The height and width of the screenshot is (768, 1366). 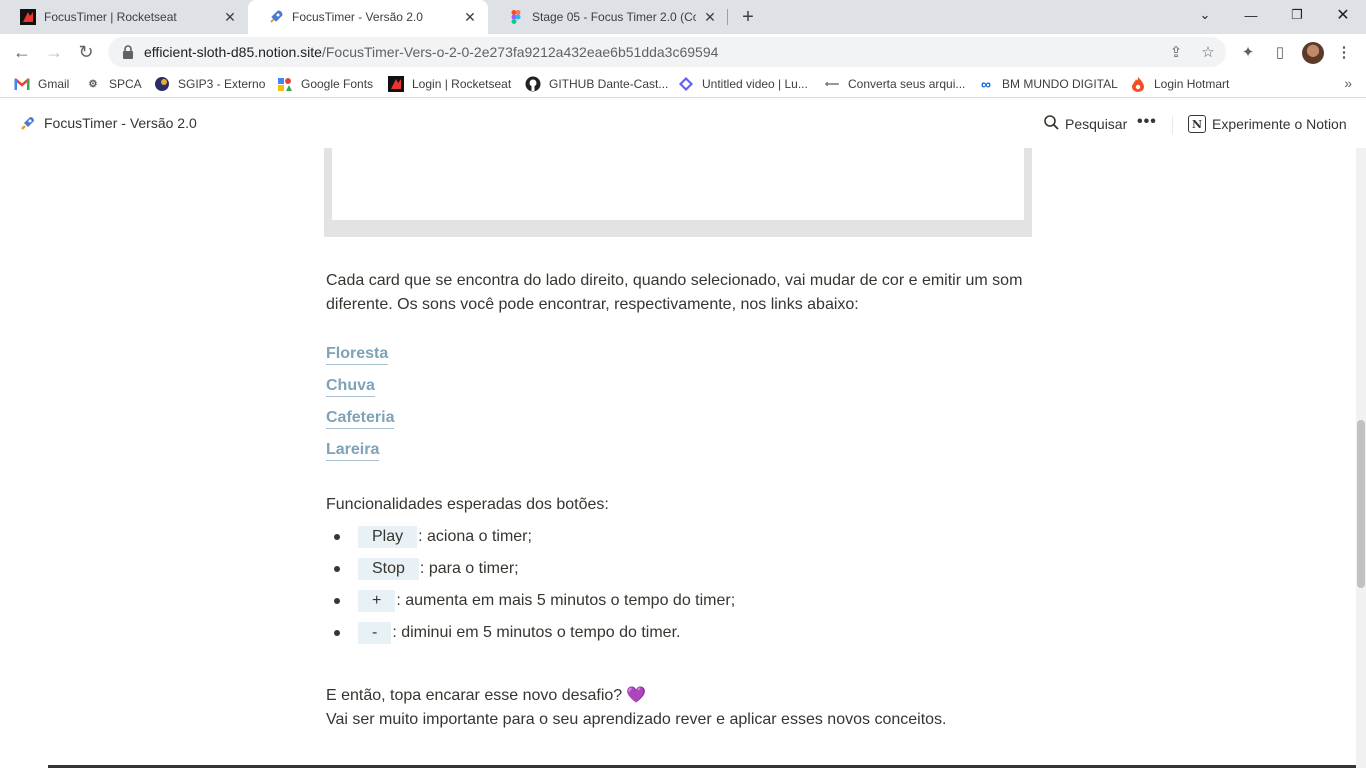 I want to click on tab-divider, so click(x=727, y=17).